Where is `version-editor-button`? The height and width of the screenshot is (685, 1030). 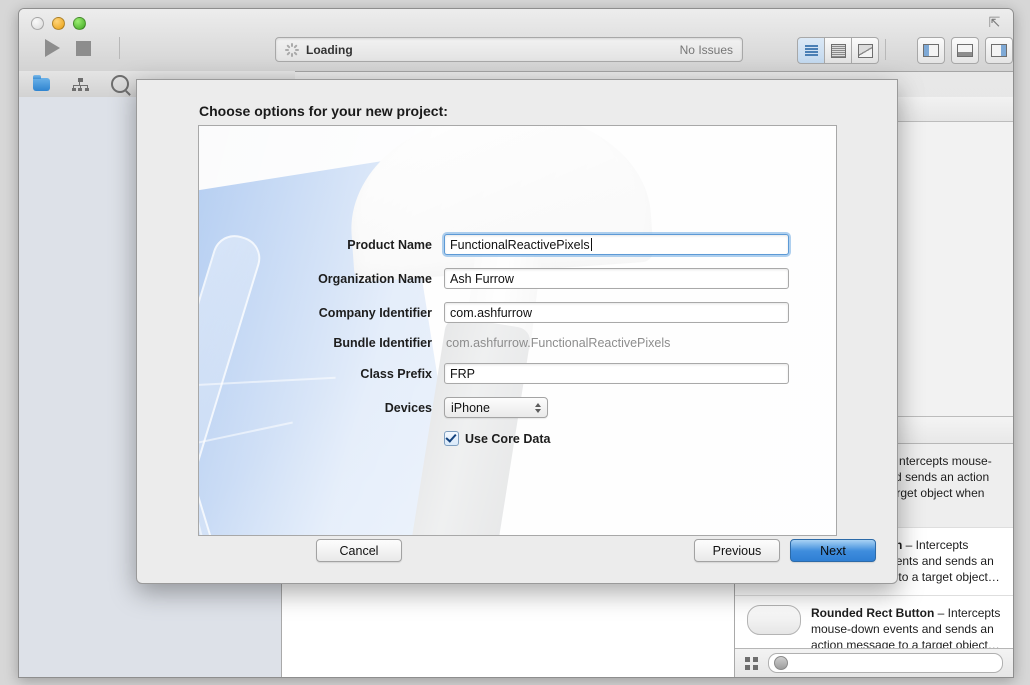 version-editor-button is located at coordinates (865, 50).